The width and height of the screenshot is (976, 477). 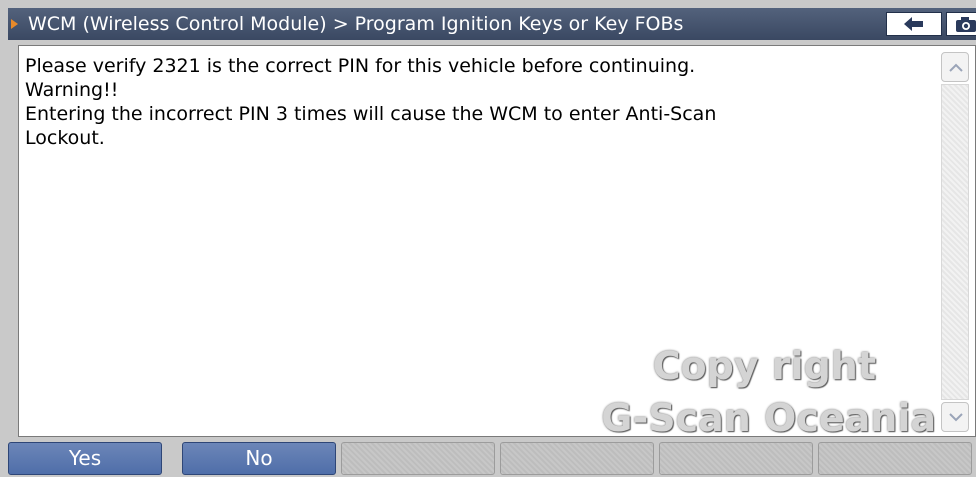 I want to click on screenshot-button, so click(x=961, y=24).